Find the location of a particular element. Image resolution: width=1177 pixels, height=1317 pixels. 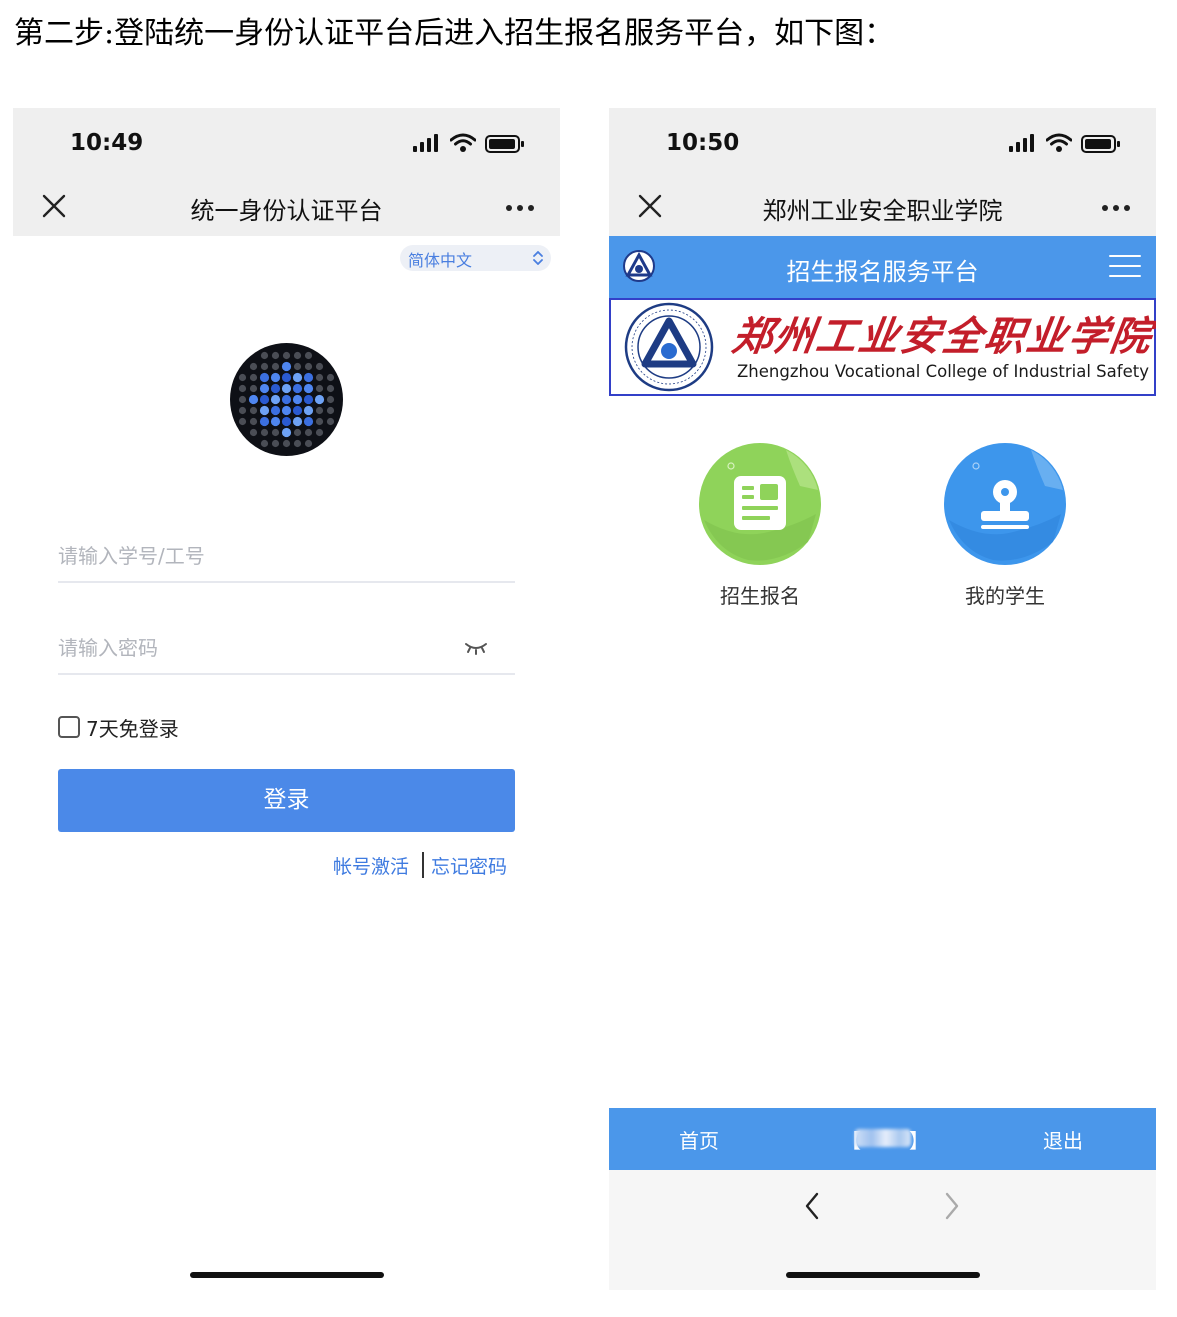

college-seal-icon is located at coordinates (669, 347).